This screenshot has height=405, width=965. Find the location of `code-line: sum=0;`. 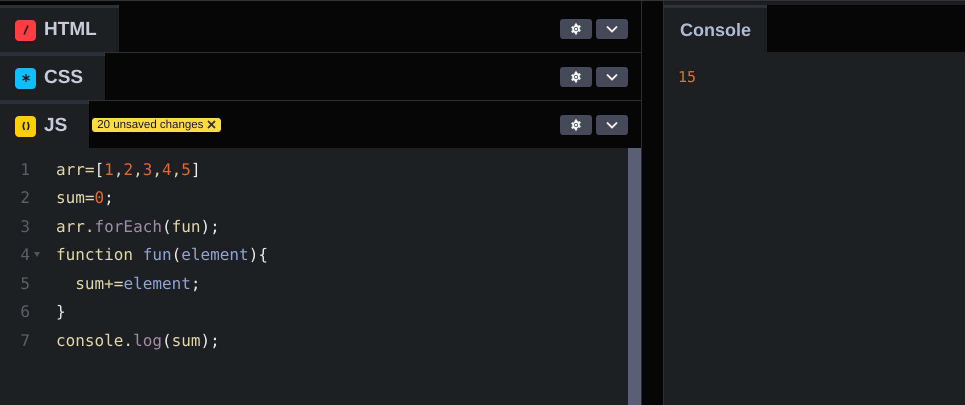

code-line: sum=0; is located at coordinates (85, 198).